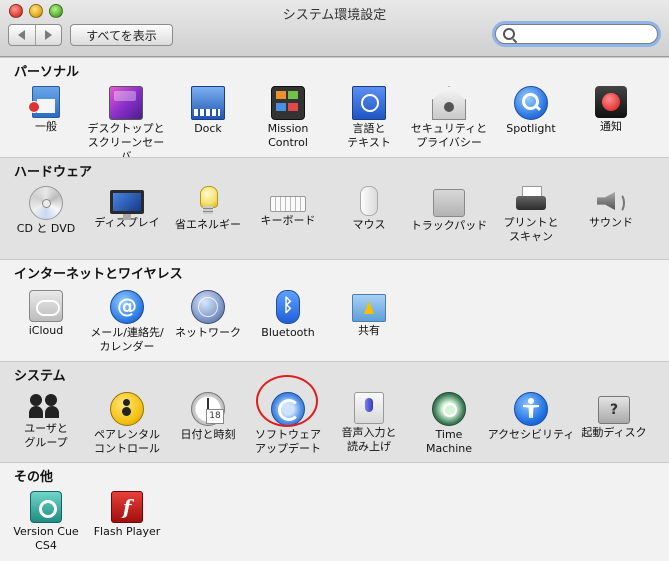  What do you see at coordinates (369, 209) in the screenshot?
I see `pref-mouse: マウス` at bounding box center [369, 209].